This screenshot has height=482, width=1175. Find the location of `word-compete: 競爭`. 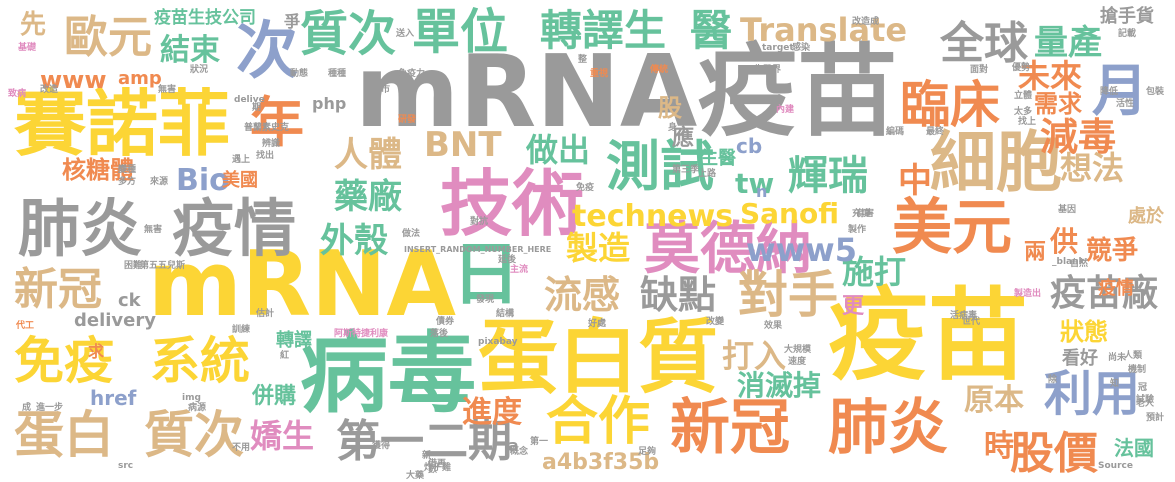

word-compete: 競爭 is located at coordinates (1112, 251).